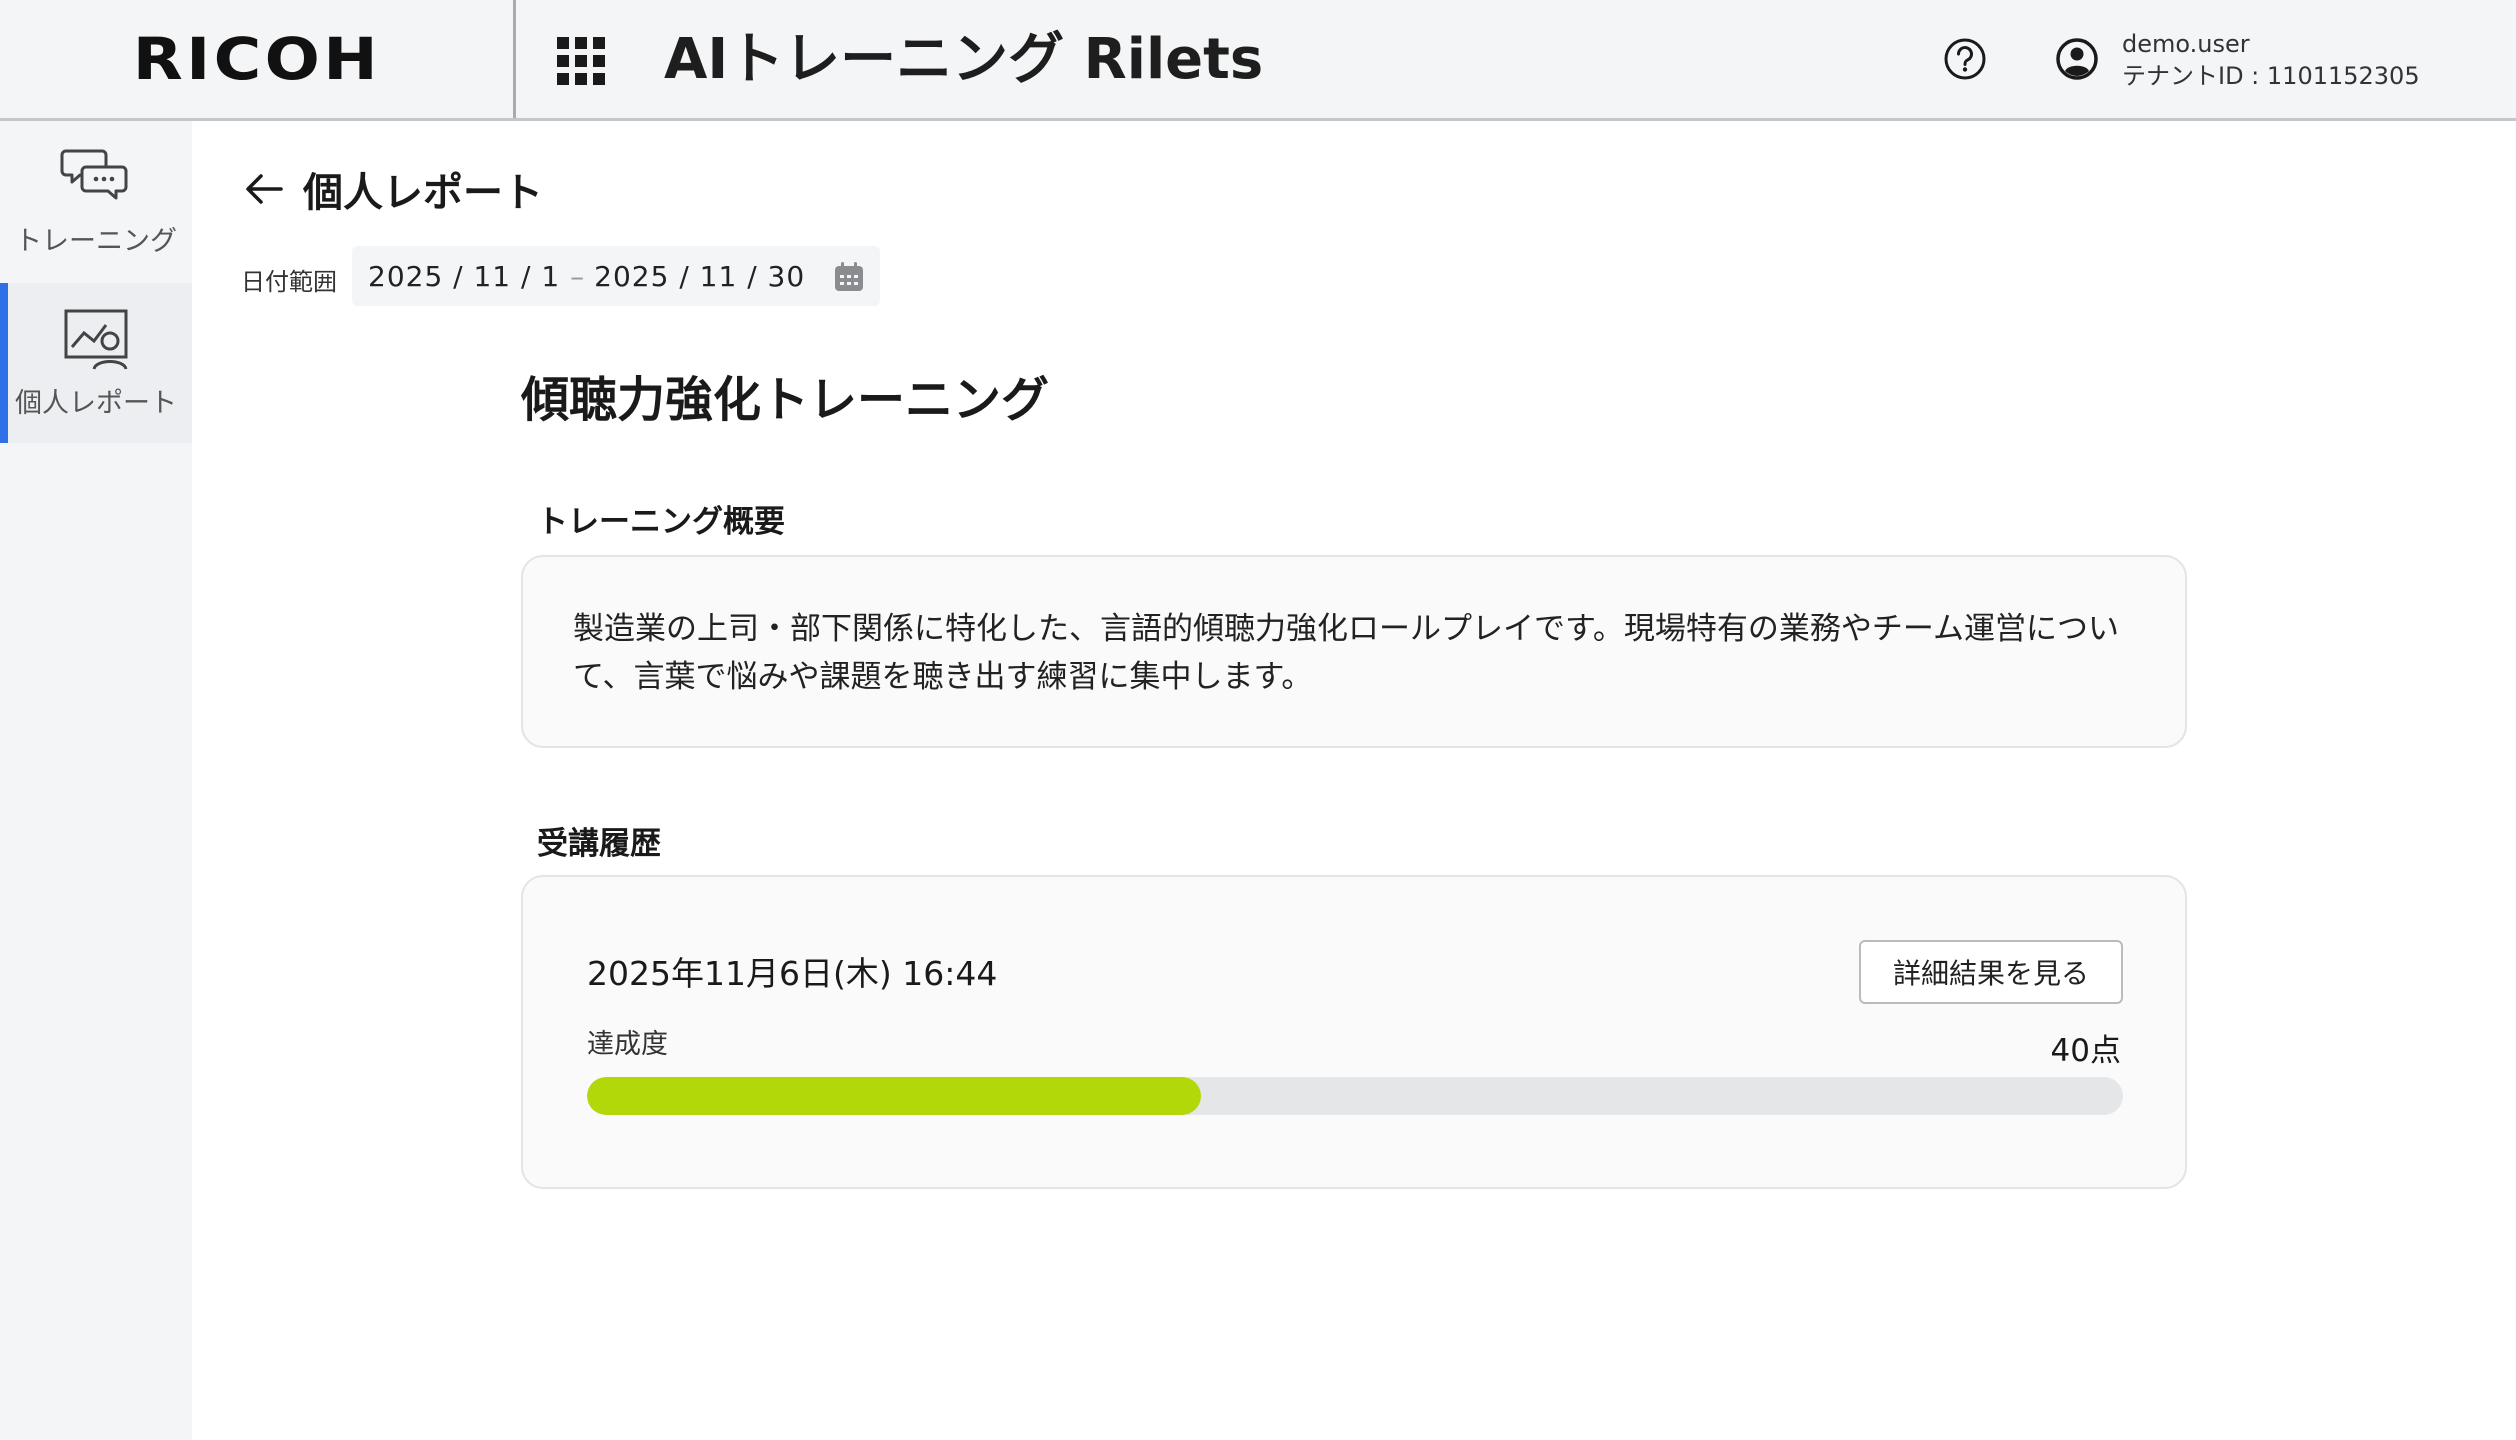  What do you see at coordinates (2077, 59) in the screenshot?
I see `user-avatar-icon` at bounding box center [2077, 59].